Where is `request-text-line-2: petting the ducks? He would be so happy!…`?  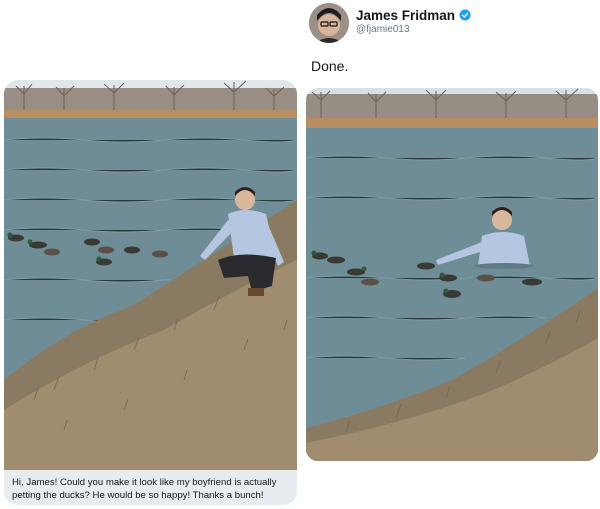 request-text-line-2: petting the ducks? He would be so happy!… is located at coordinates (138, 495).